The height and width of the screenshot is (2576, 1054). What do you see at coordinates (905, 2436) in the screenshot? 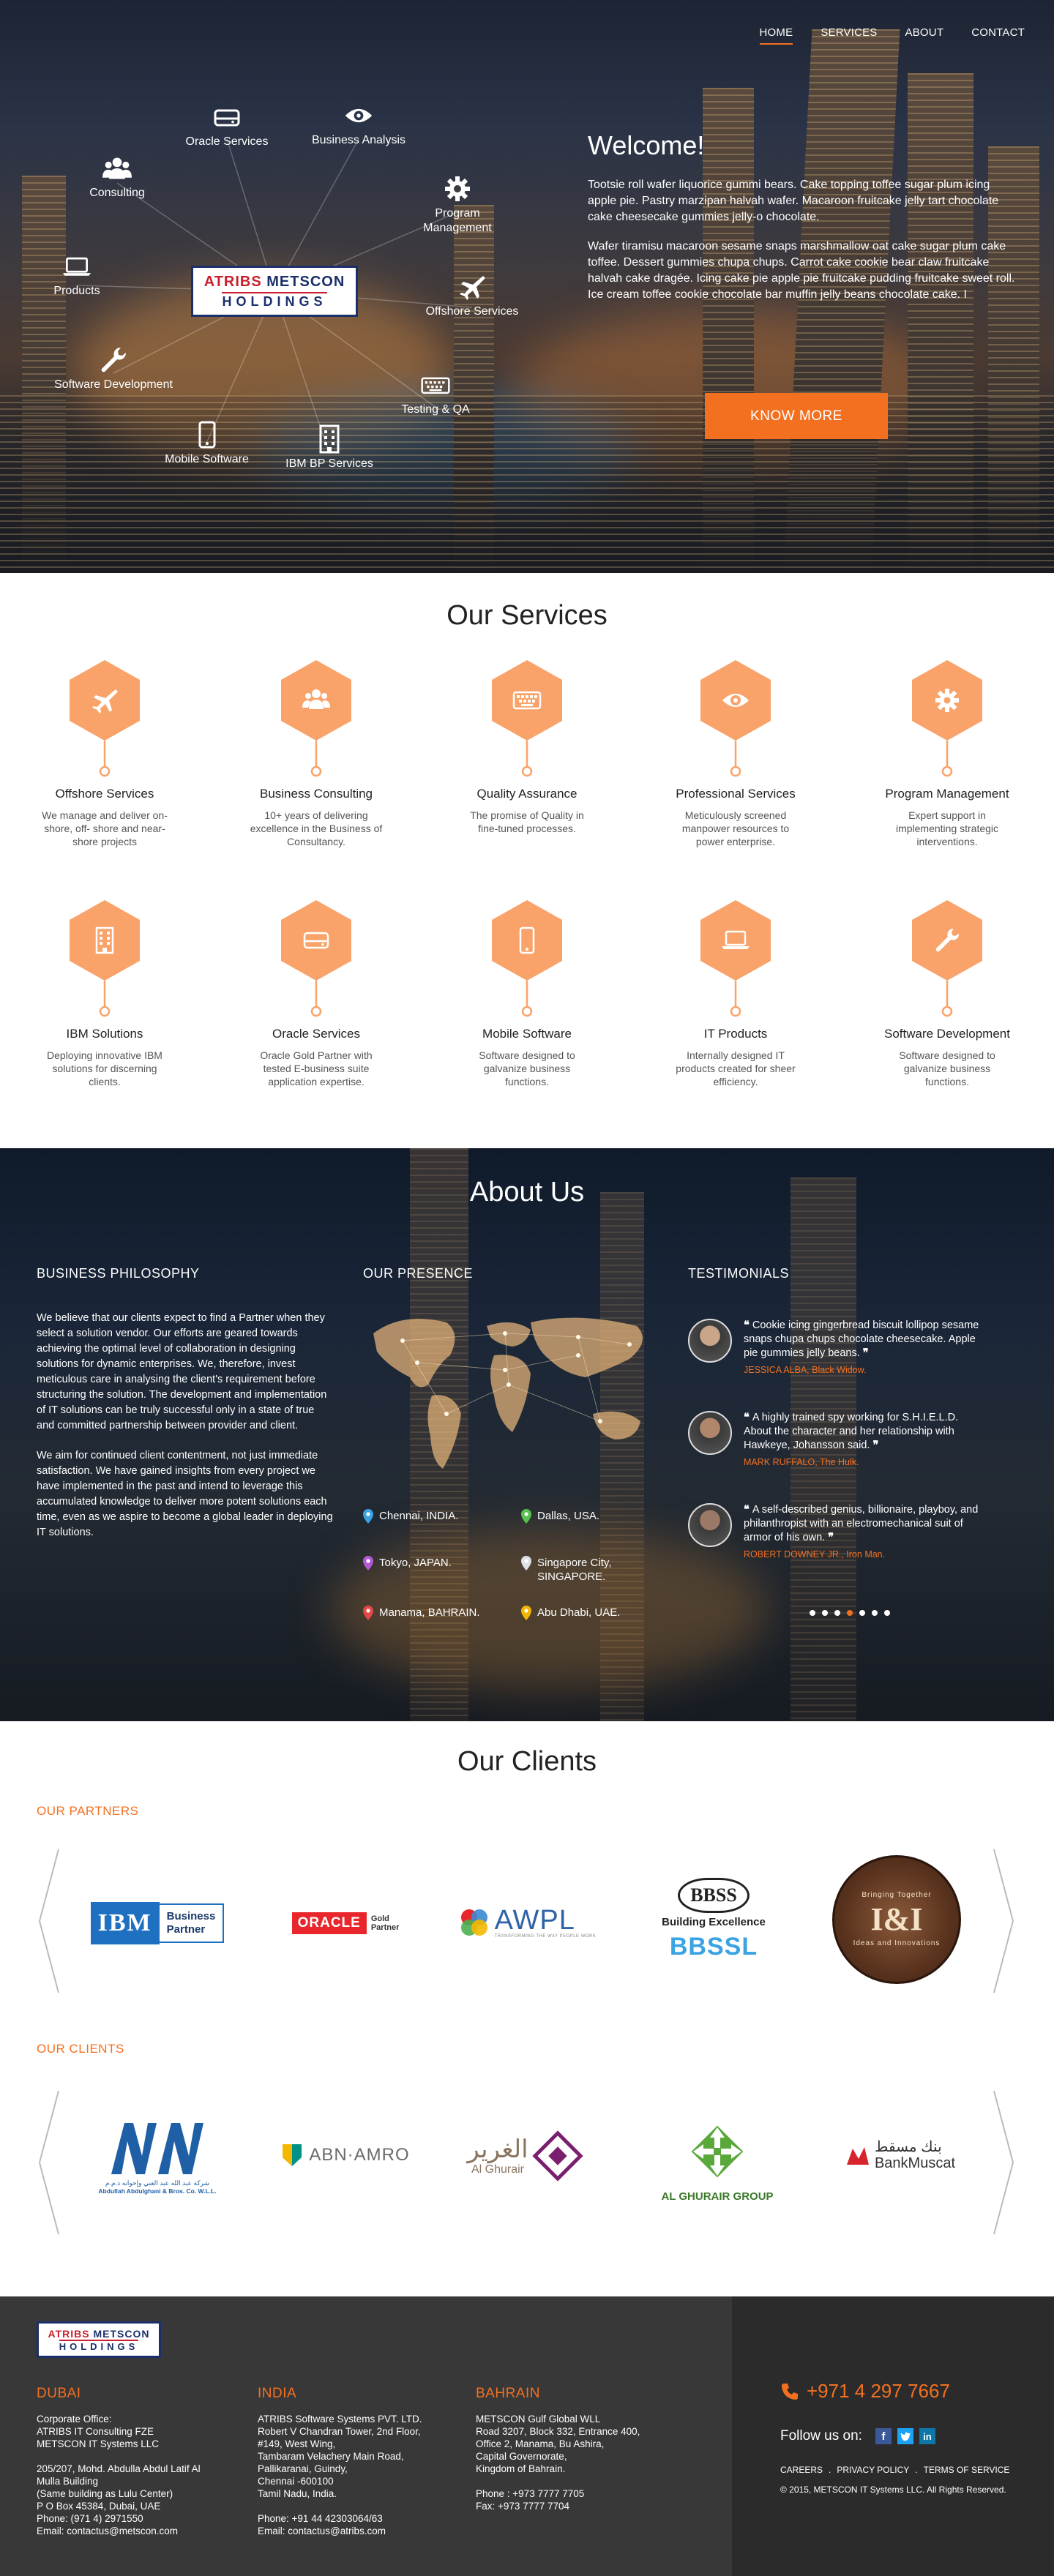
I see `twitter-icon` at bounding box center [905, 2436].